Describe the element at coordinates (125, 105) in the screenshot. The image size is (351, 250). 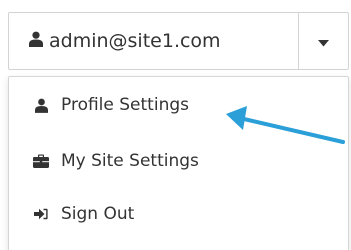
I see `menu-item-label: Profile Settings` at that location.